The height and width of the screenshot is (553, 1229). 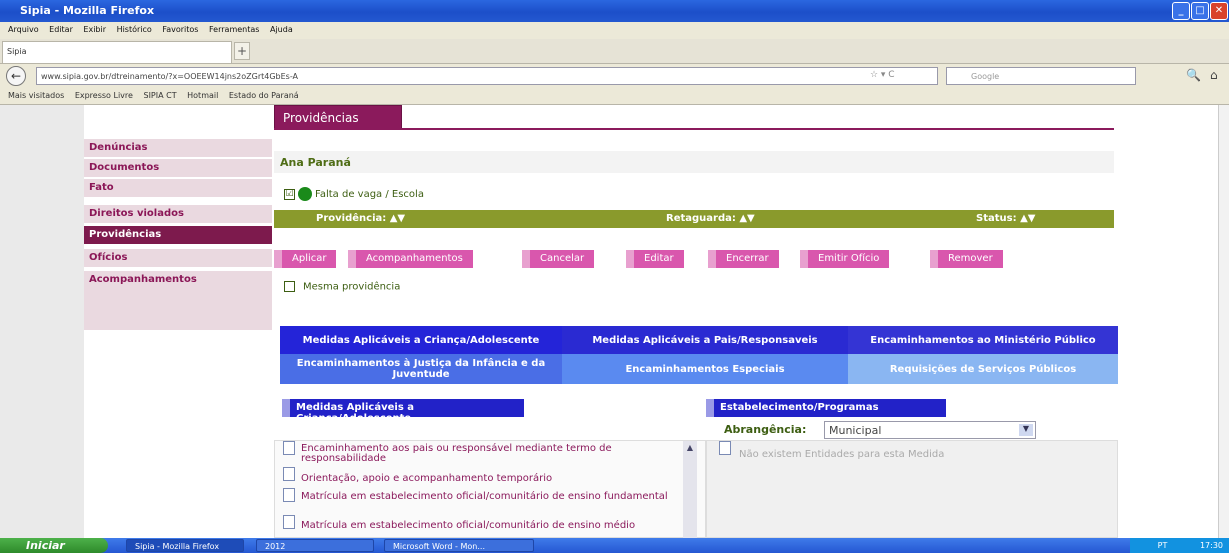 I want to click on back-button: ←, so click(x=16, y=76).